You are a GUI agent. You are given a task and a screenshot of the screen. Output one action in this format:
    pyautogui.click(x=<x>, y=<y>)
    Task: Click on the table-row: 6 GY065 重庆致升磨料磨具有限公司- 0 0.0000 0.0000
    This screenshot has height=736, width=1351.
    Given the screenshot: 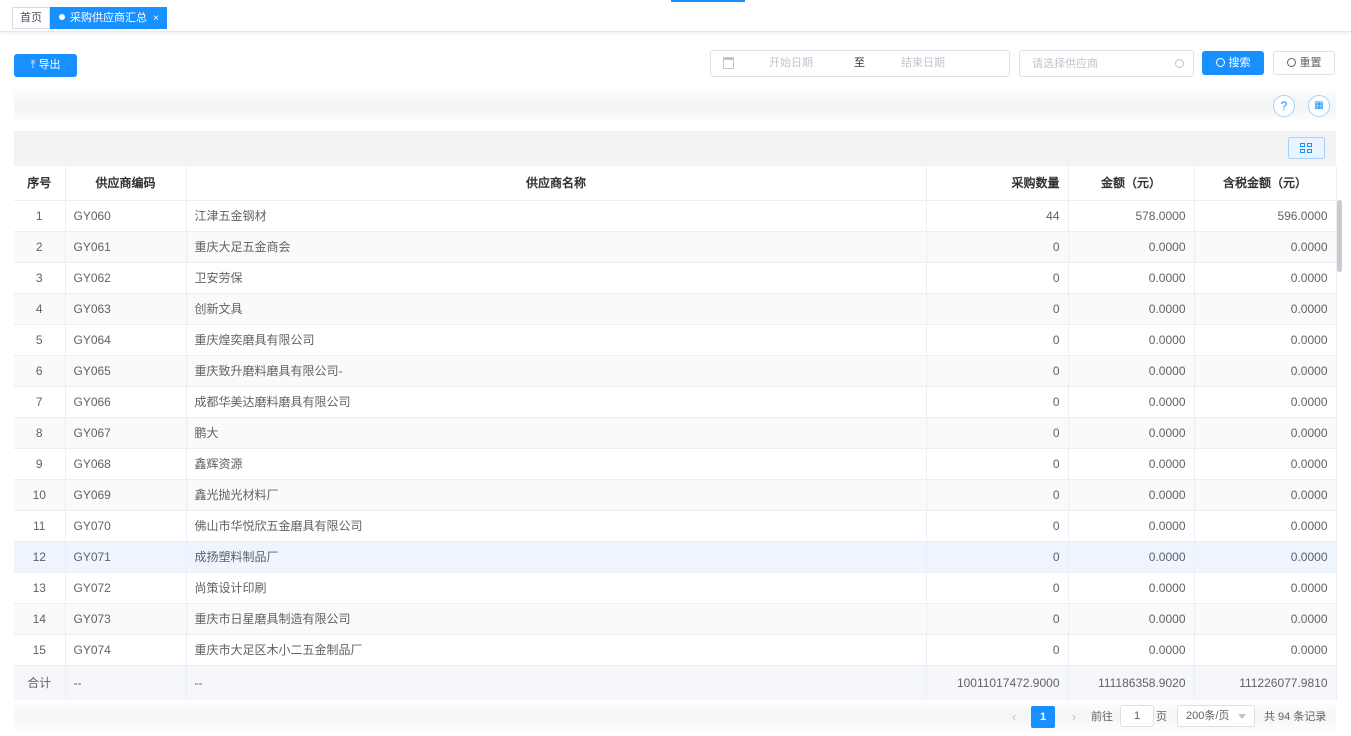 What is the action you would take?
    pyautogui.click(x=675, y=371)
    